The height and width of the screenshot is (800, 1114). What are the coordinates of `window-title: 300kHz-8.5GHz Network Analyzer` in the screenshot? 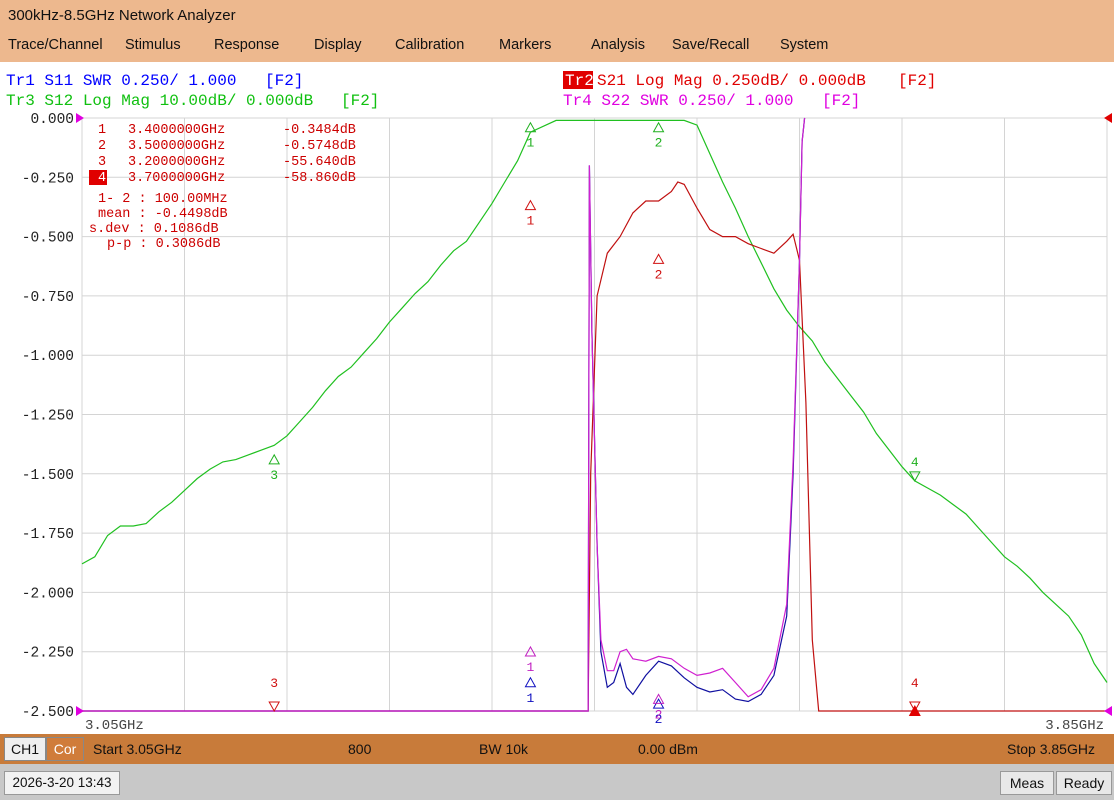 It's located at (122, 15).